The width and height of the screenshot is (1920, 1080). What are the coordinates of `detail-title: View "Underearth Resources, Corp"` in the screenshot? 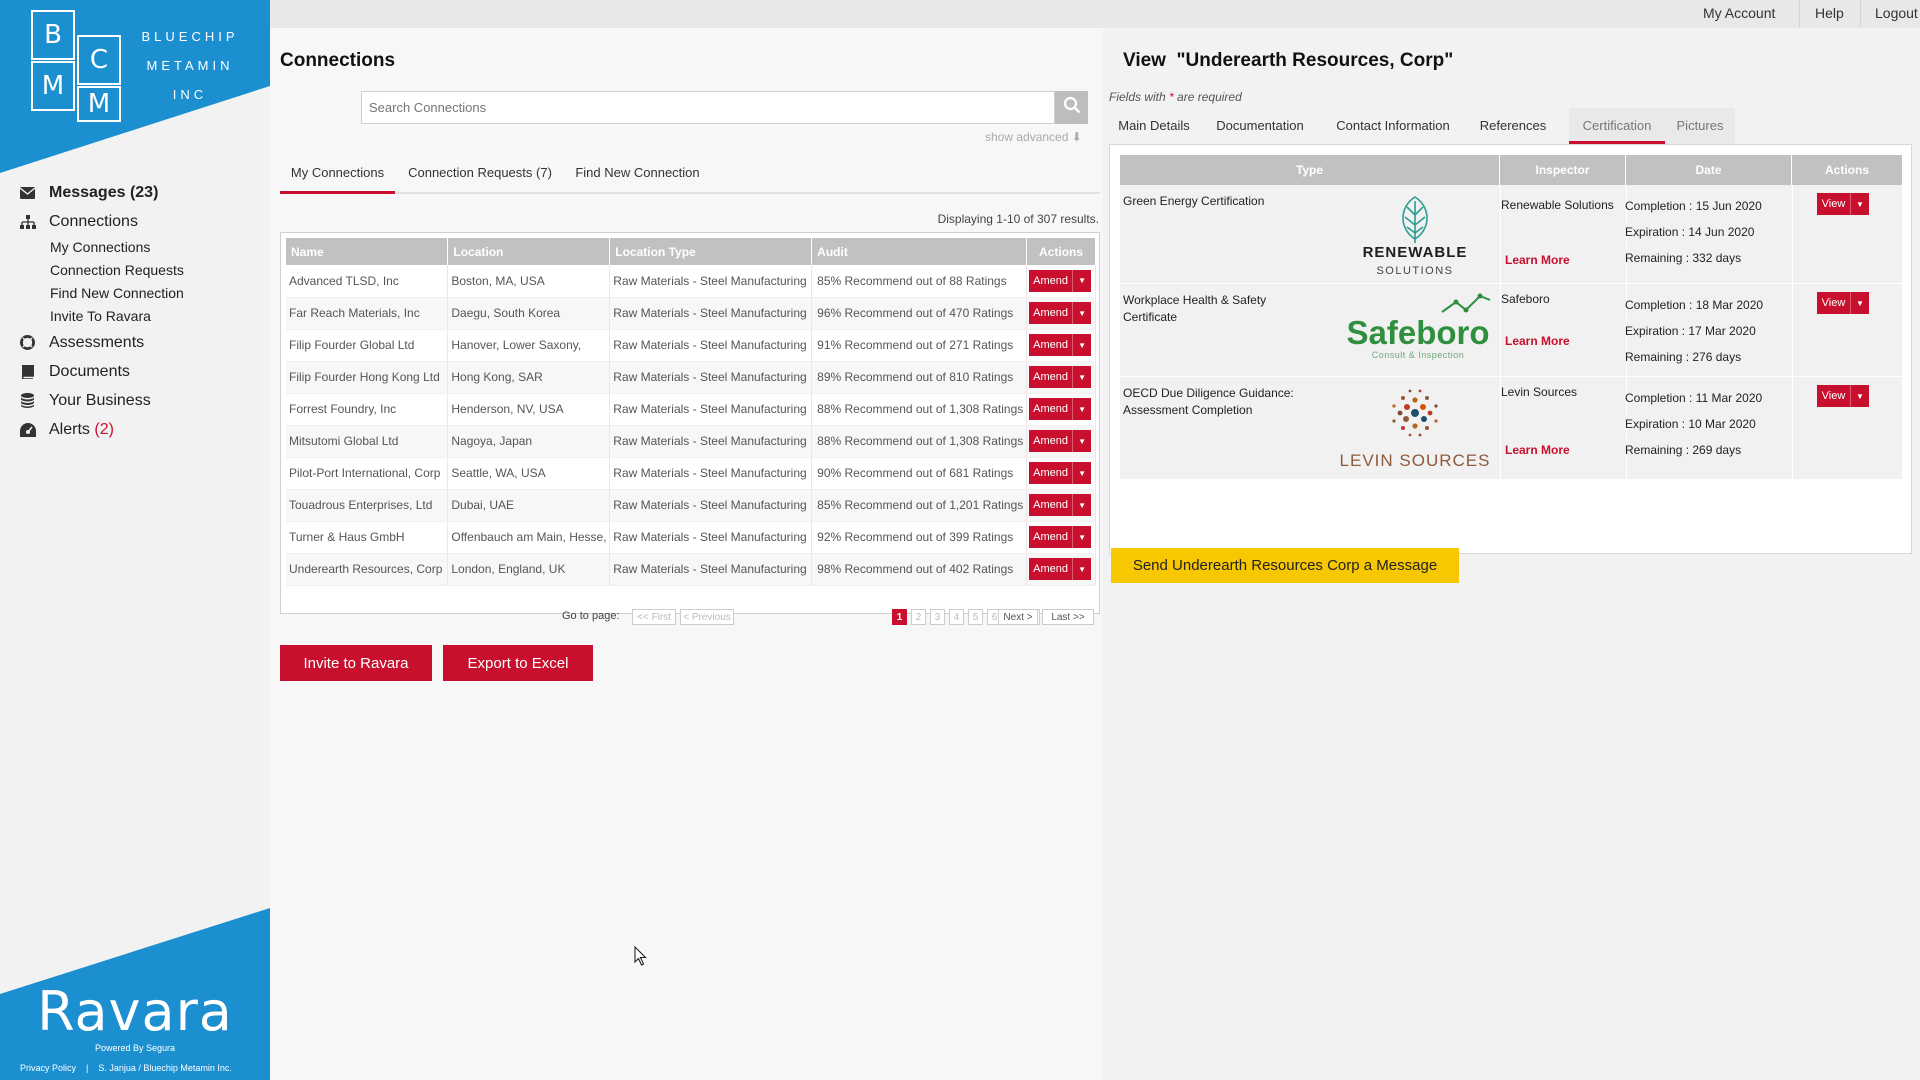 It's located at (1288, 61).